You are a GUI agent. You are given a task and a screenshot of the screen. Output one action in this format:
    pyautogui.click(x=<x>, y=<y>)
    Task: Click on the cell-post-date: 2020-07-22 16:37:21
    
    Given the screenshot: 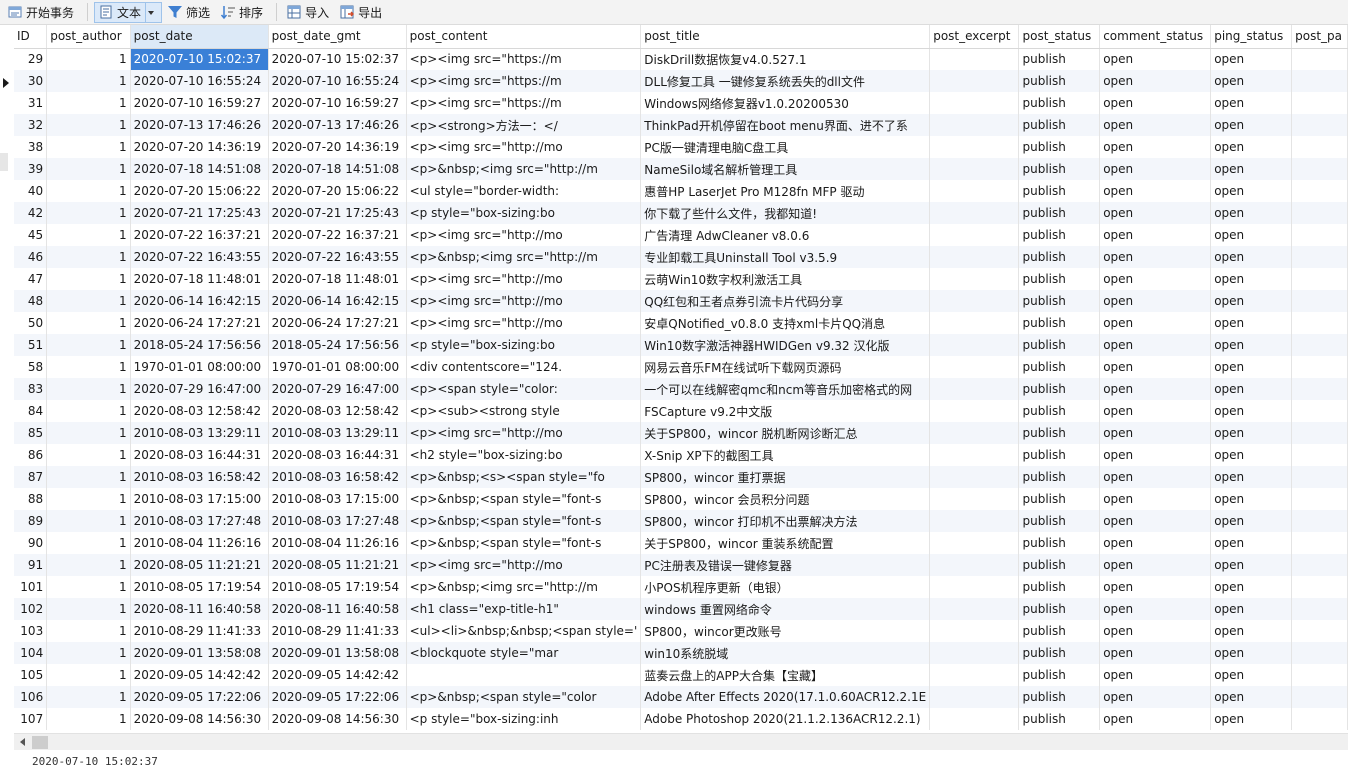 What is the action you would take?
    pyautogui.click(x=199, y=235)
    